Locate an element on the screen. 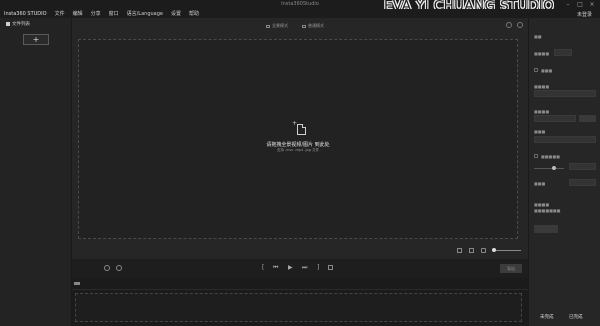  viewer-toolbar is located at coordinates (300, 250).